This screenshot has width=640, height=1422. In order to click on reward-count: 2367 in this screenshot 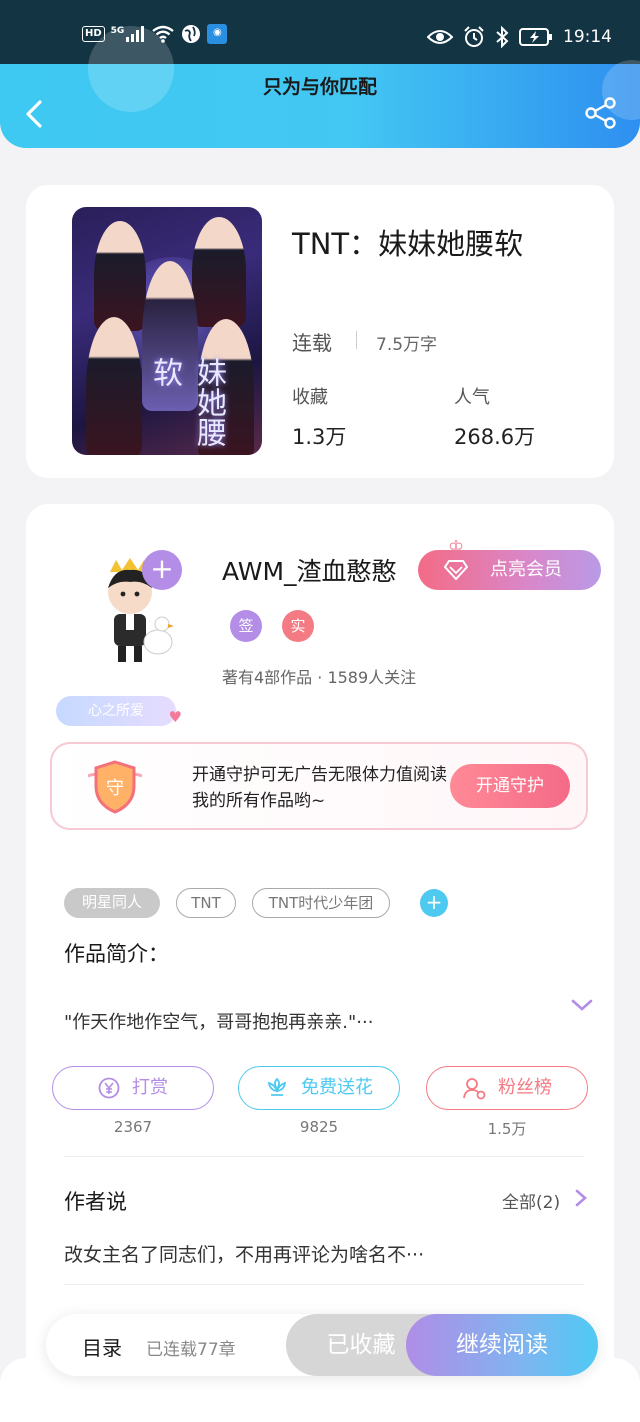, I will do `click(133, 1127)`.